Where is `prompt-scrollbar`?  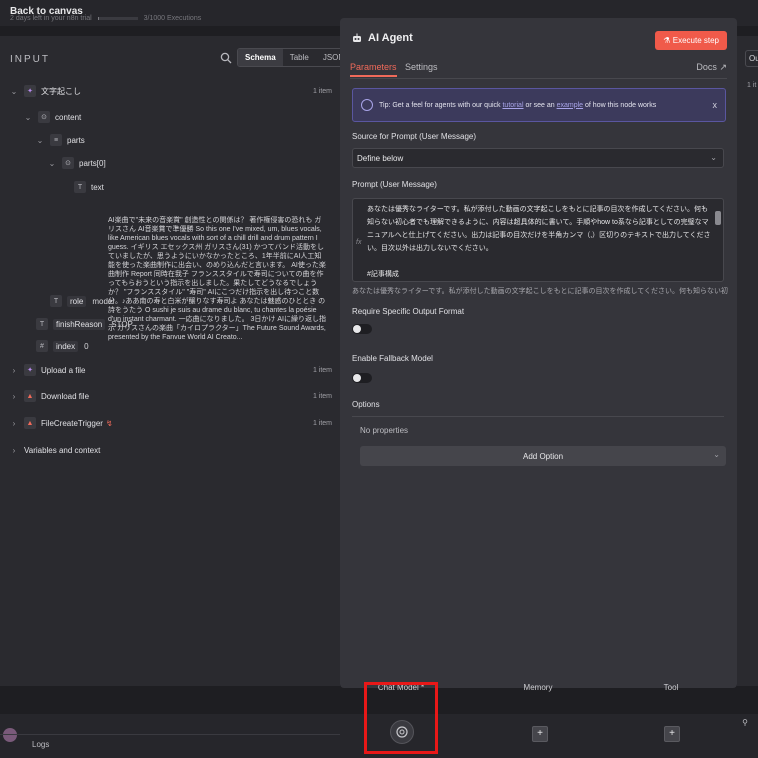 prompt-scrollbar is located at coordinates (718, 235).